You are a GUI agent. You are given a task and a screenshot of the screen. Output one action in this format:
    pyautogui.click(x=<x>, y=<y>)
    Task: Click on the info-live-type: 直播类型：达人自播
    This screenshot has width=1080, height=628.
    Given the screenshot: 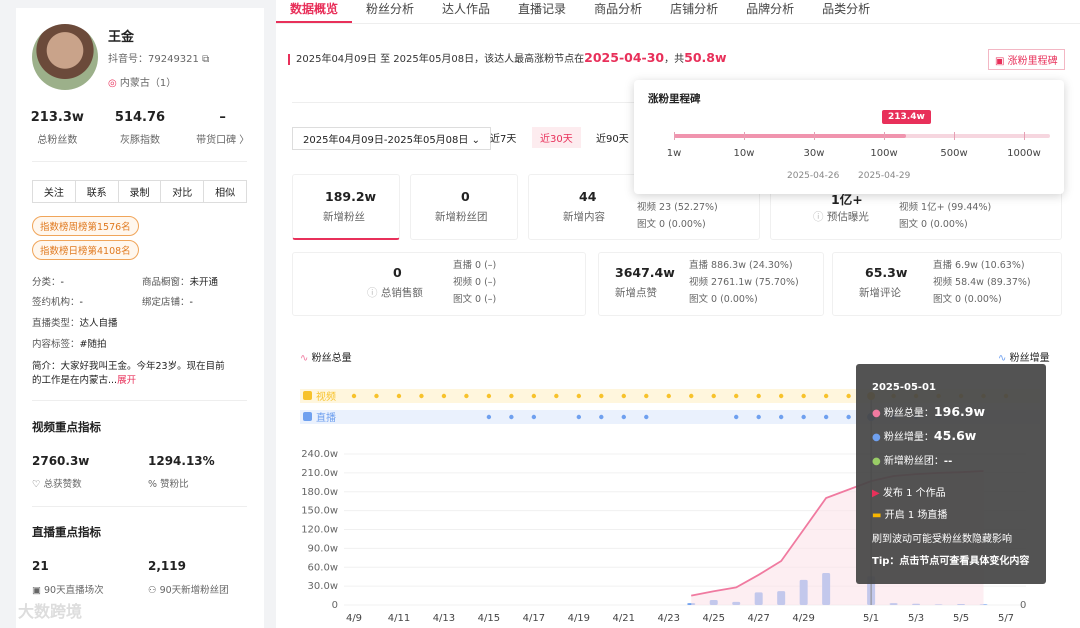 What is the action you would take?
    pyautogui.click(x=75, y=323)
    